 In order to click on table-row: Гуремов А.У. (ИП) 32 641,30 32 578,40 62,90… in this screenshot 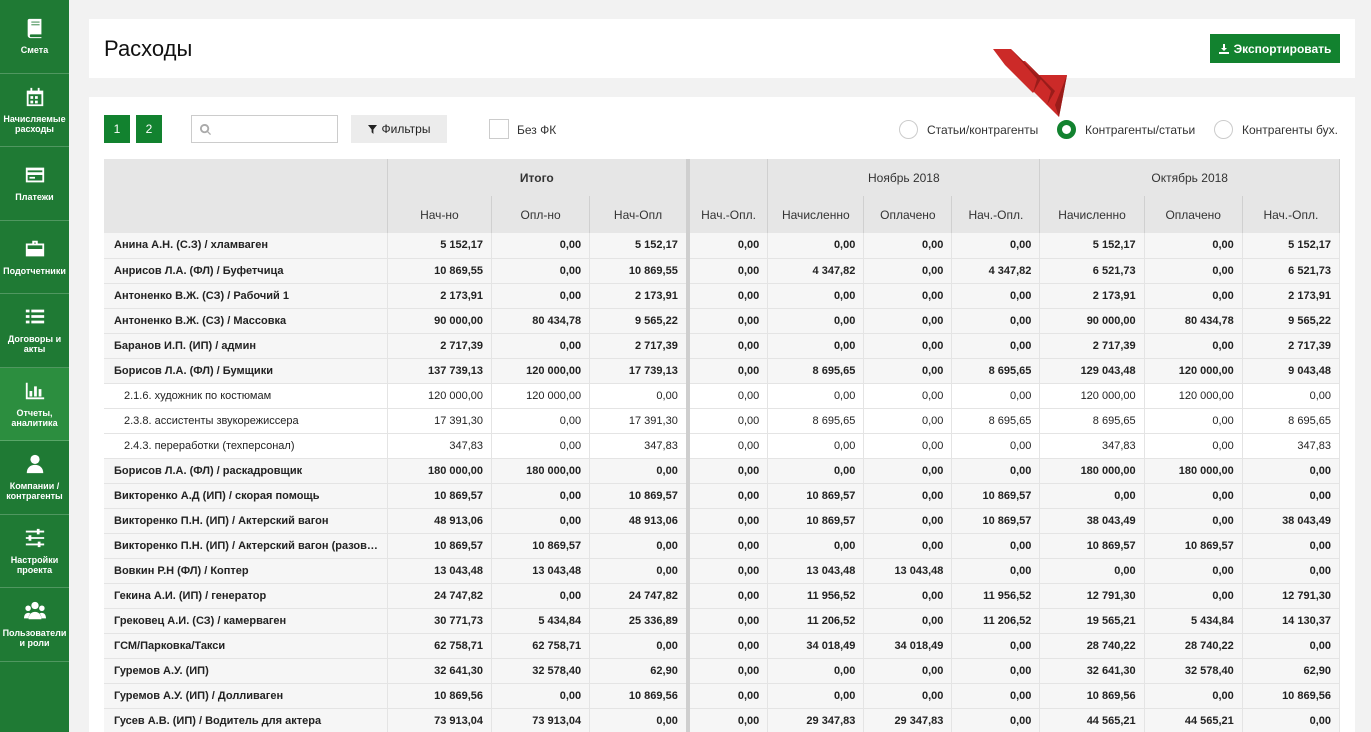, I will do `click(722, 671)`.